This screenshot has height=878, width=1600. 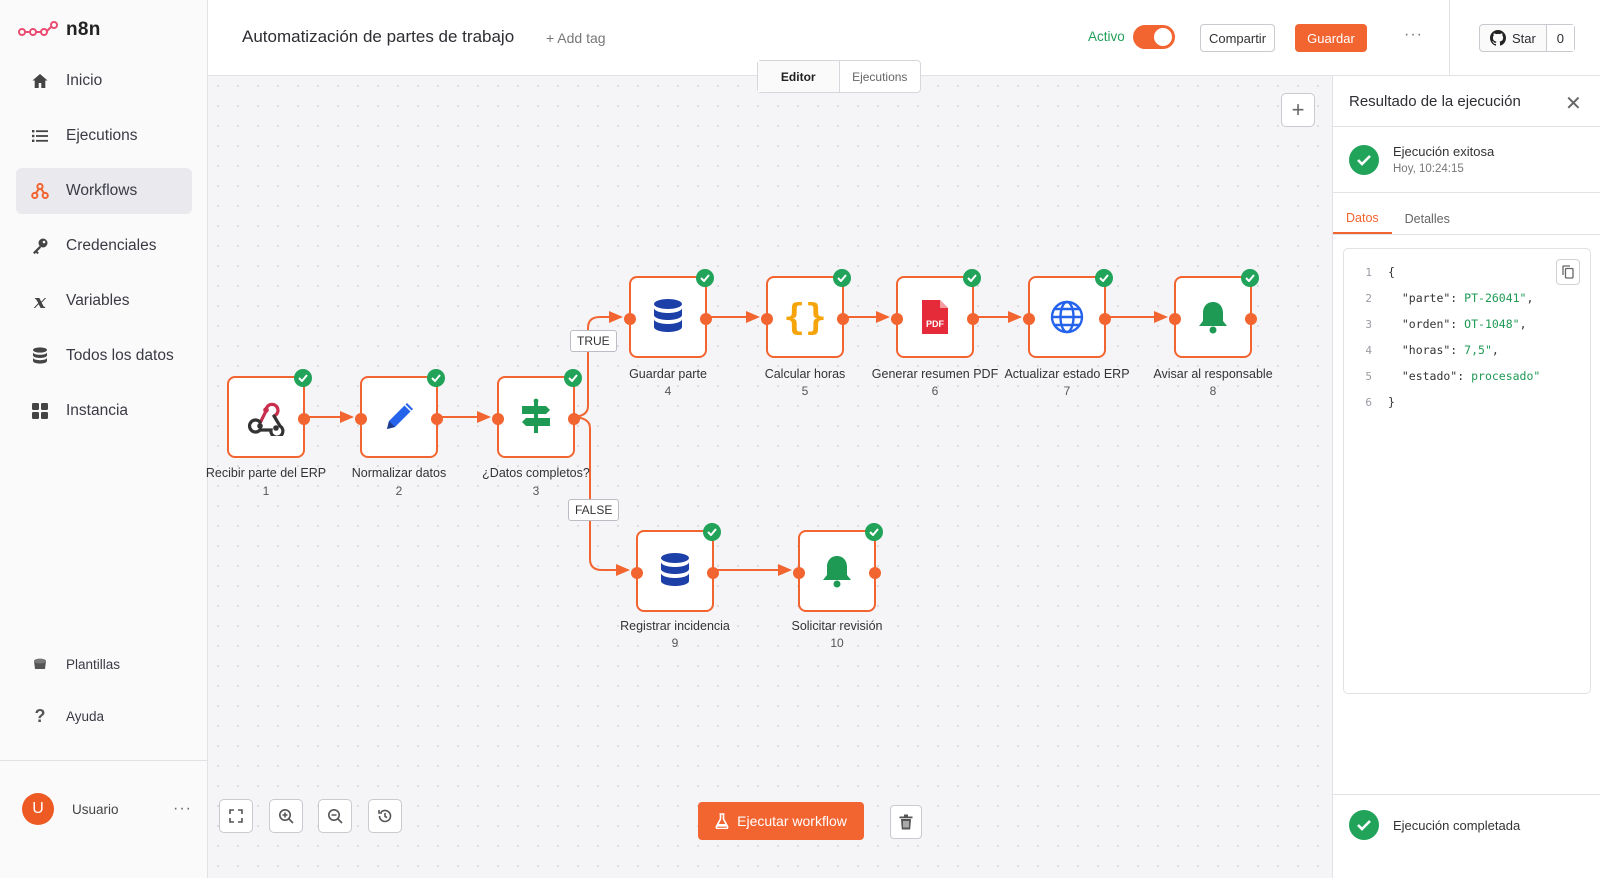 What do you see at coordinates (1106, 36) in the screenshot?
I see `active-label: Activo` at bounding box center [1106, 36].